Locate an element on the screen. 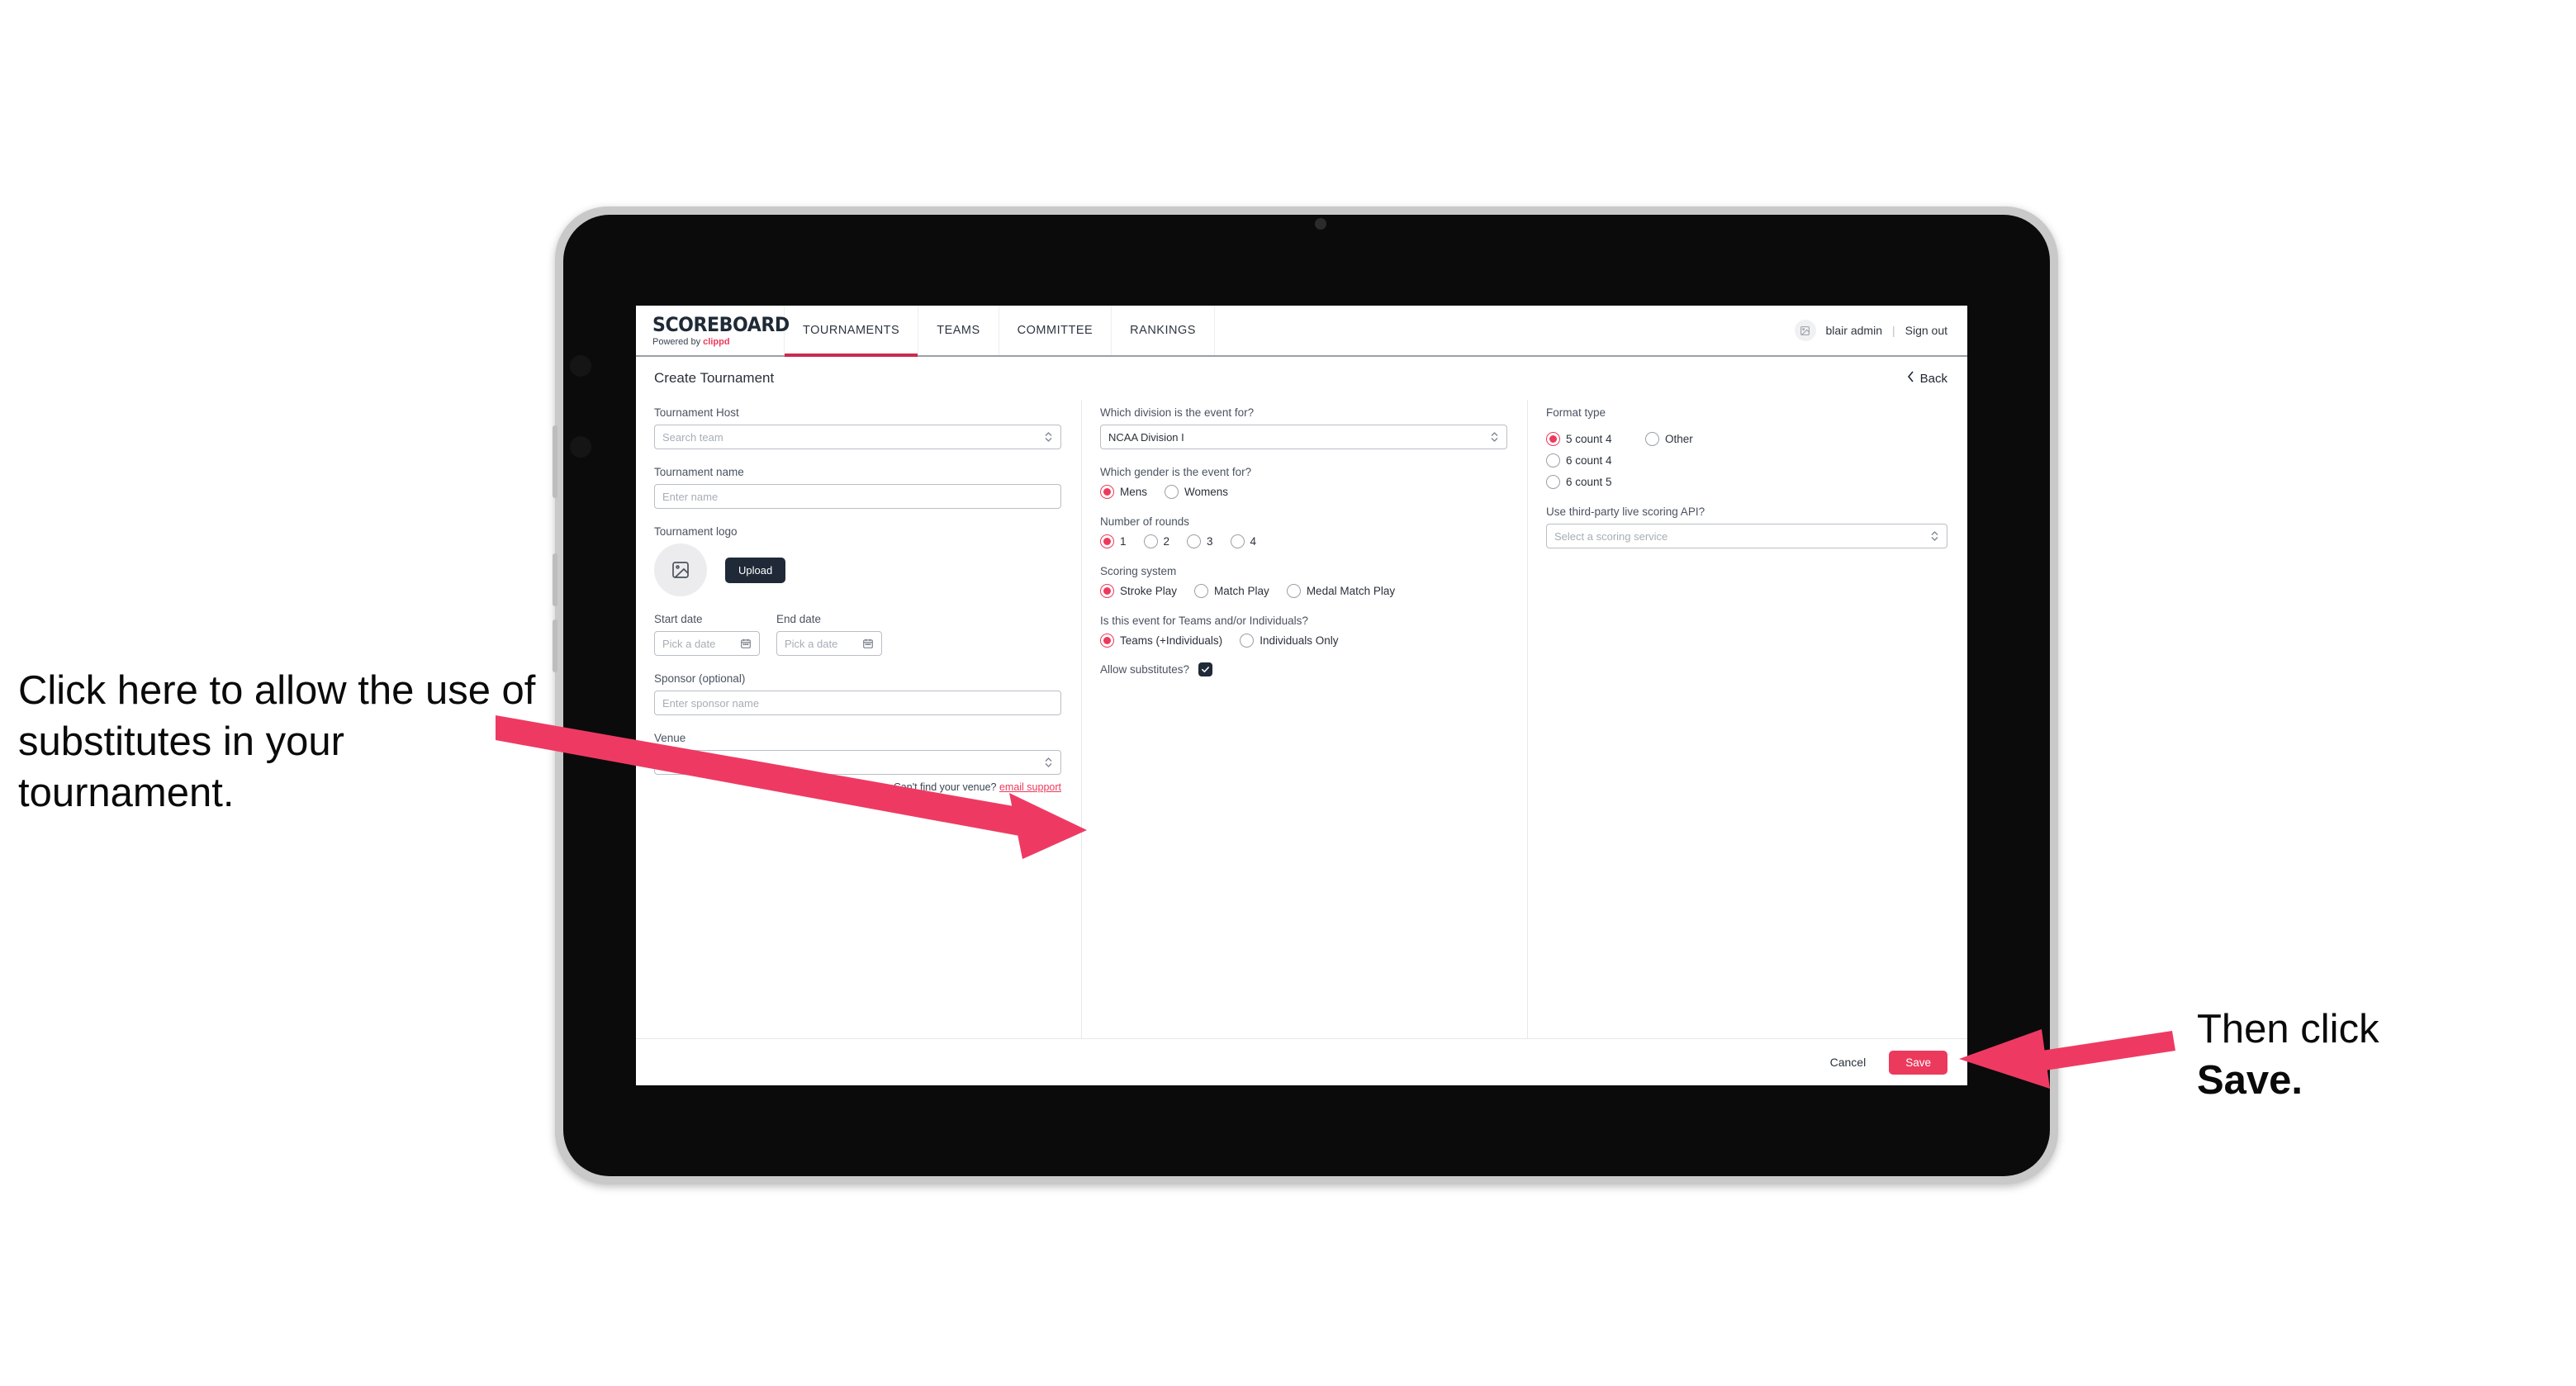 This screenshot has height=1386, width=2576. end-date-placeholder: Pick a date is located at coordinates (812, 643).